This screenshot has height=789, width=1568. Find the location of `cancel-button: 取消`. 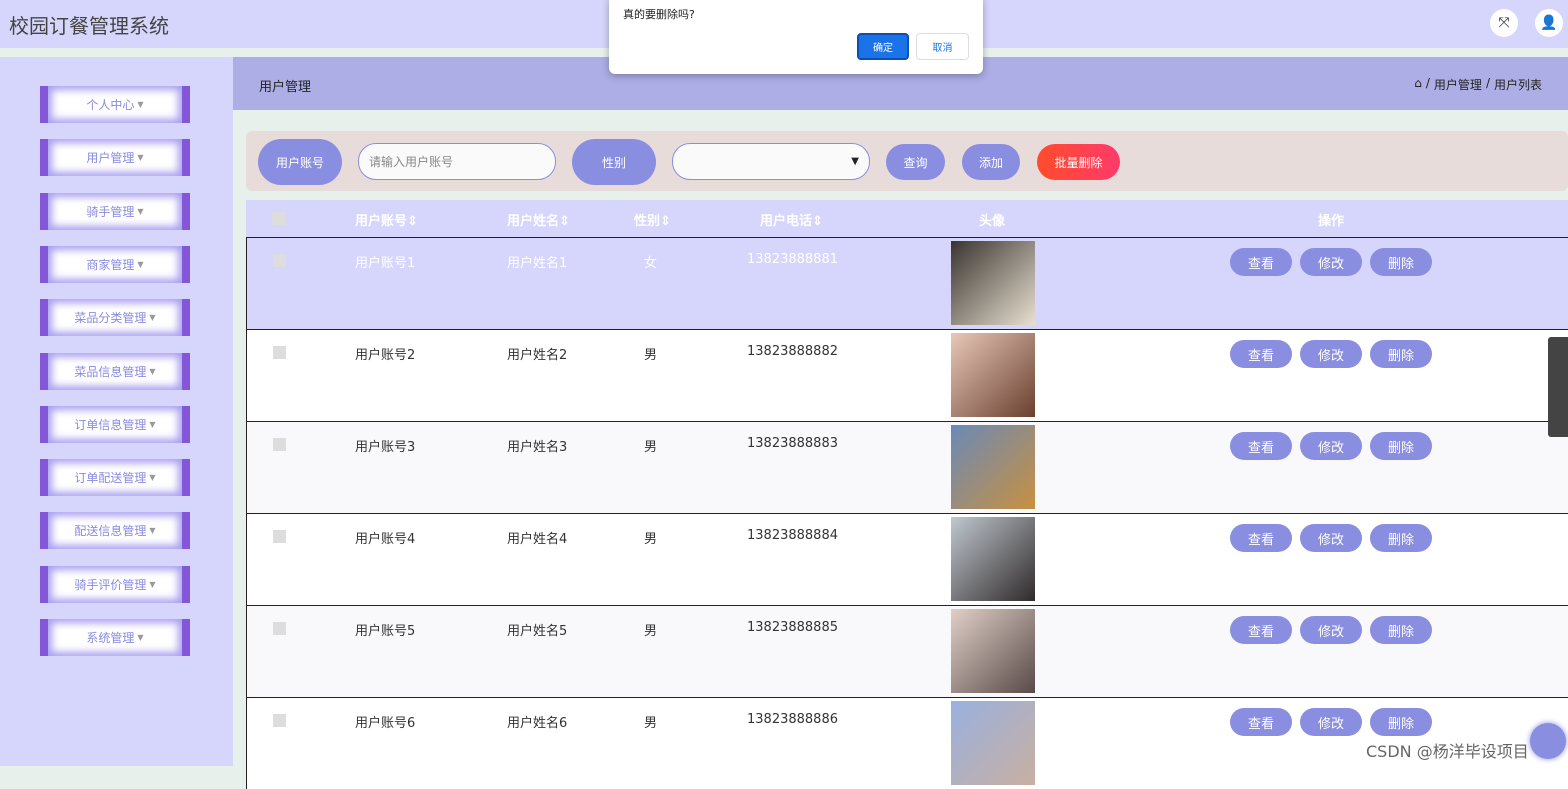

cancel-button: 取消 is located at coordinates (942, 46).